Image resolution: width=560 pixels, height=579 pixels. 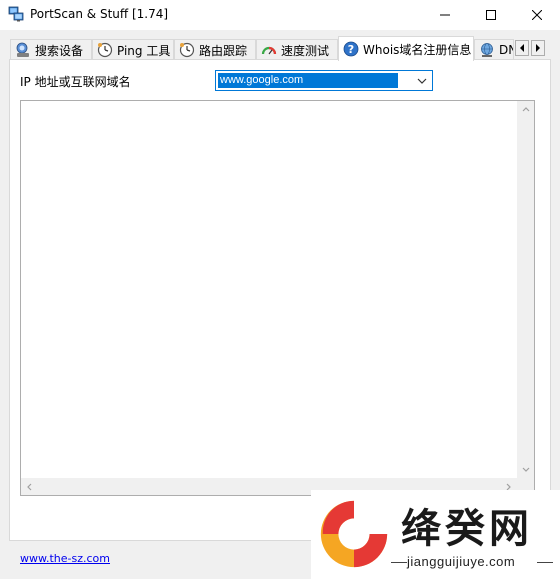 What do you see at coordinates (22, 49) in the screenshot?
I see `search-device-icon` at bounding box center [22, 49].